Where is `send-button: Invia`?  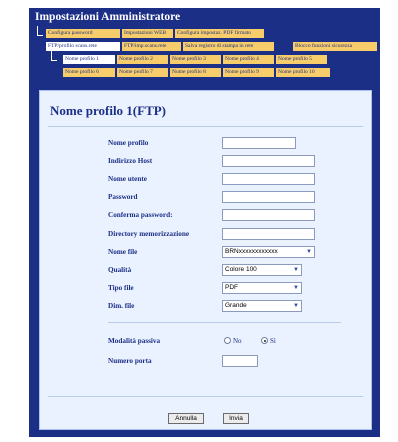 send-button: Invia is located at coordinates (236, 418).